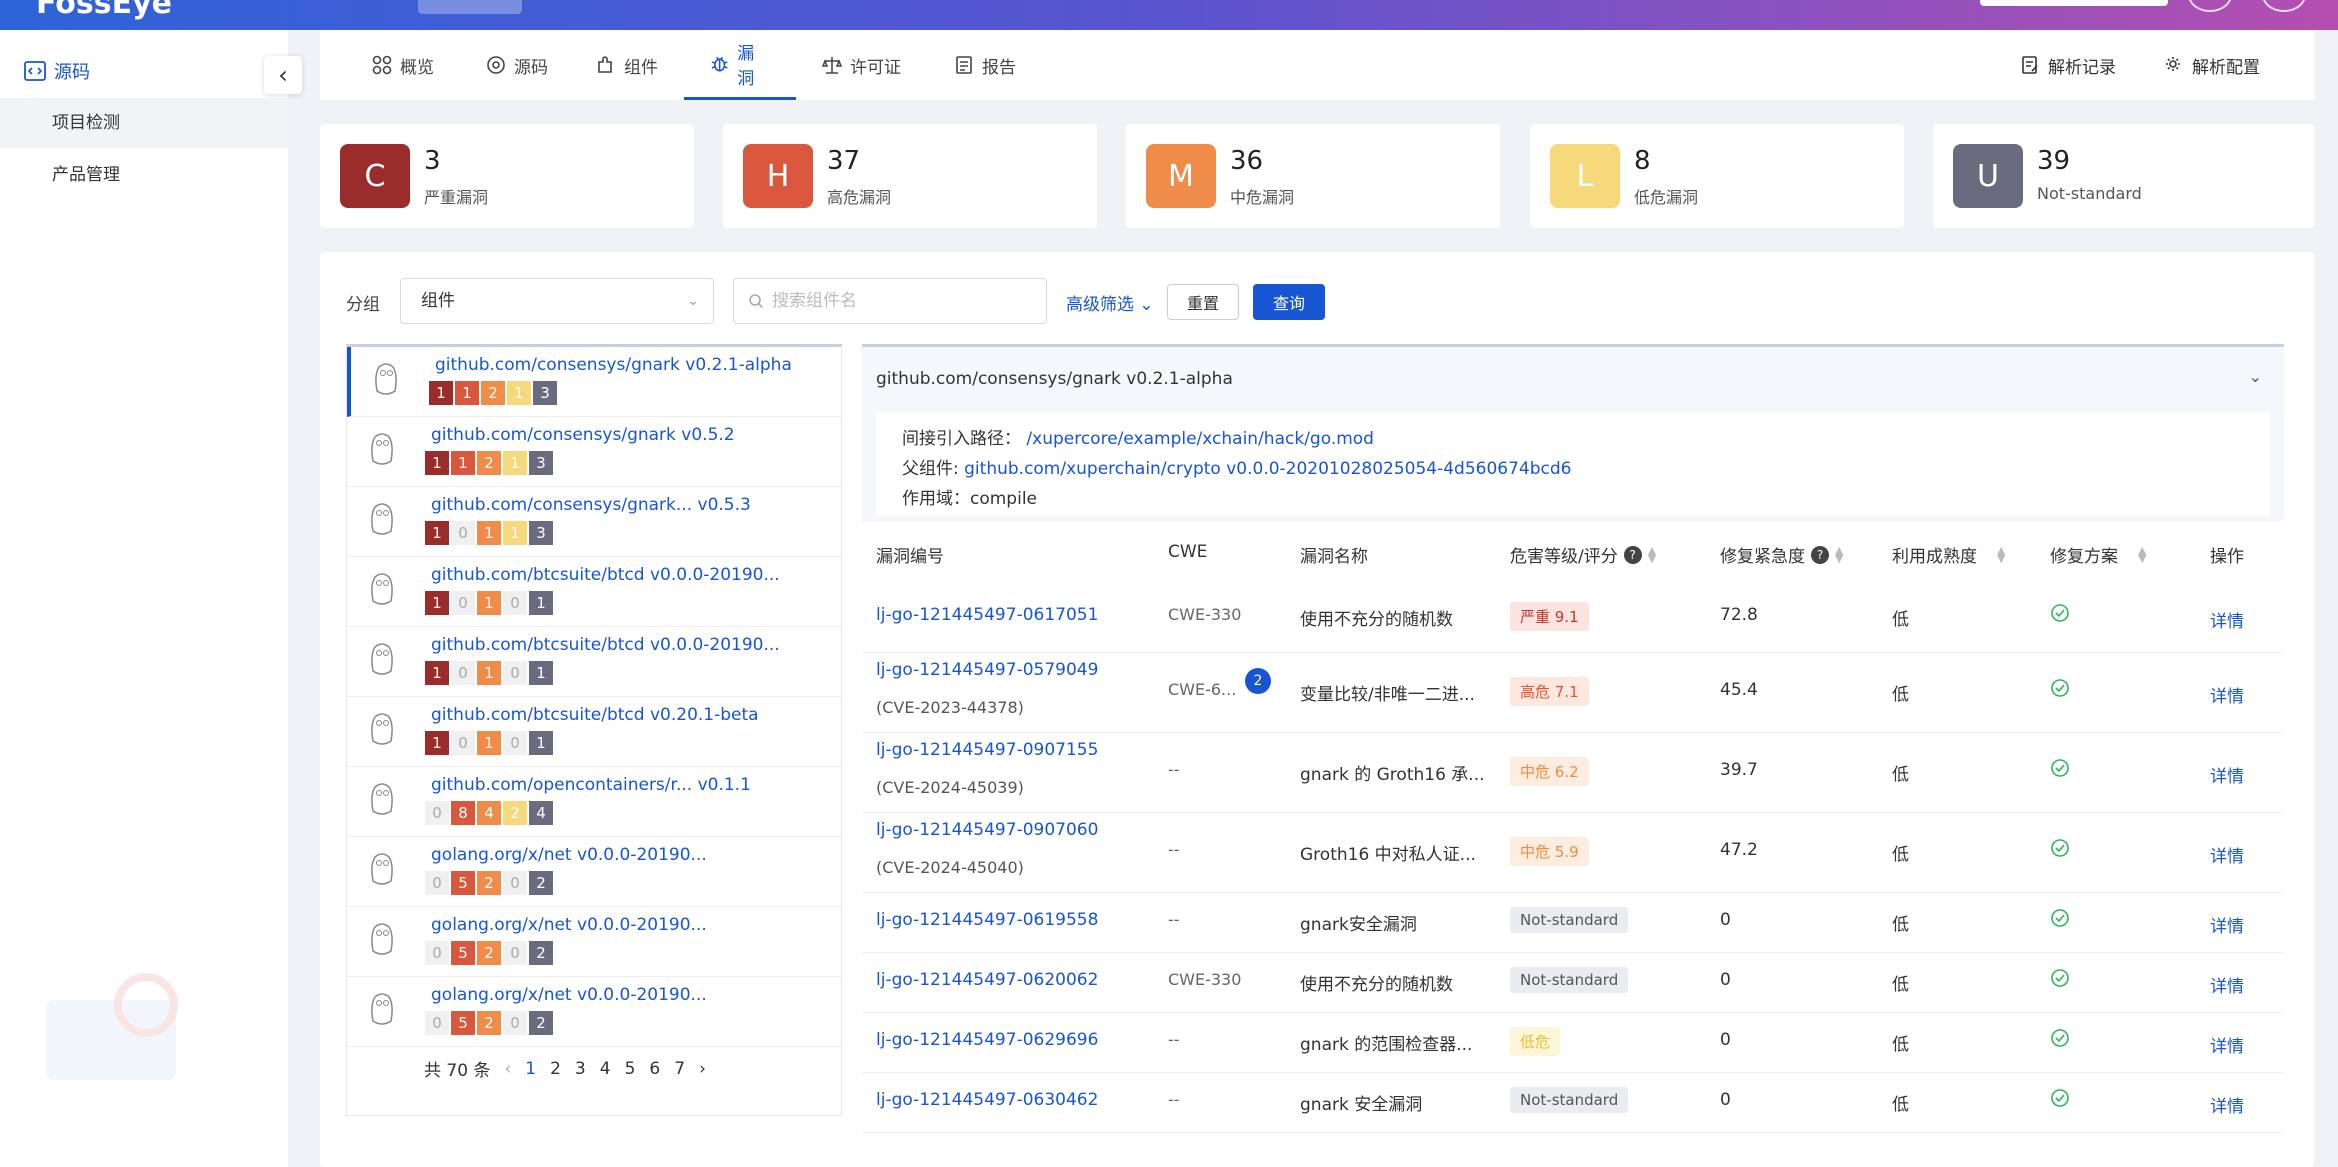 Image resolution: width=2338 pixels, height=1167 pixels. I want to click on component-list-item: github.com/consensys/gnark v0.5.2 1 1 2 1 3, so click(594, 452).